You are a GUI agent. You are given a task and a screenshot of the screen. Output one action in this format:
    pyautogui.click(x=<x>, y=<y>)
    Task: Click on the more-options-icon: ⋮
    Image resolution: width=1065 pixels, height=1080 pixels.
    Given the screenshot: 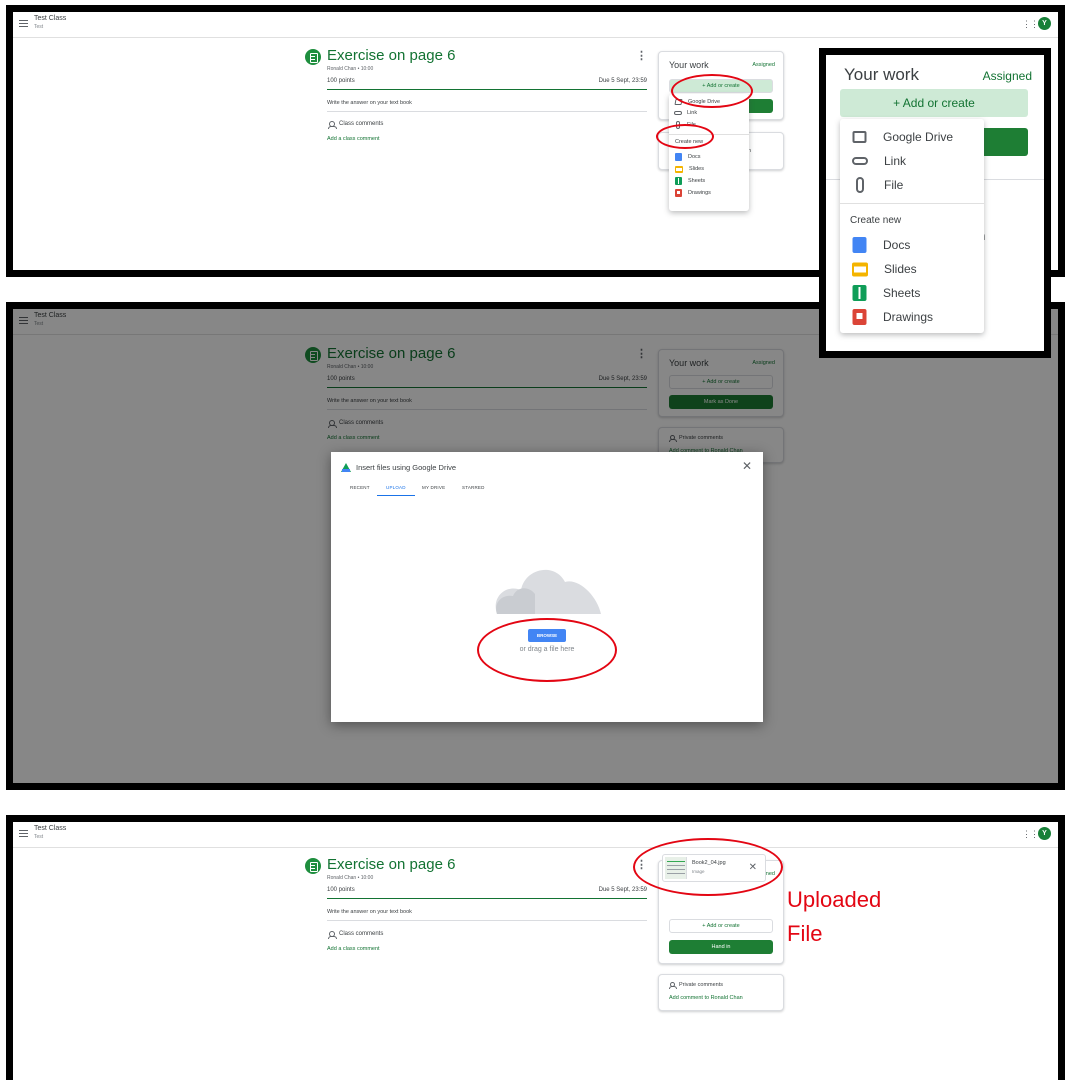 What is the action you would take?
    pyautogui.click(x=641, y=55)
    